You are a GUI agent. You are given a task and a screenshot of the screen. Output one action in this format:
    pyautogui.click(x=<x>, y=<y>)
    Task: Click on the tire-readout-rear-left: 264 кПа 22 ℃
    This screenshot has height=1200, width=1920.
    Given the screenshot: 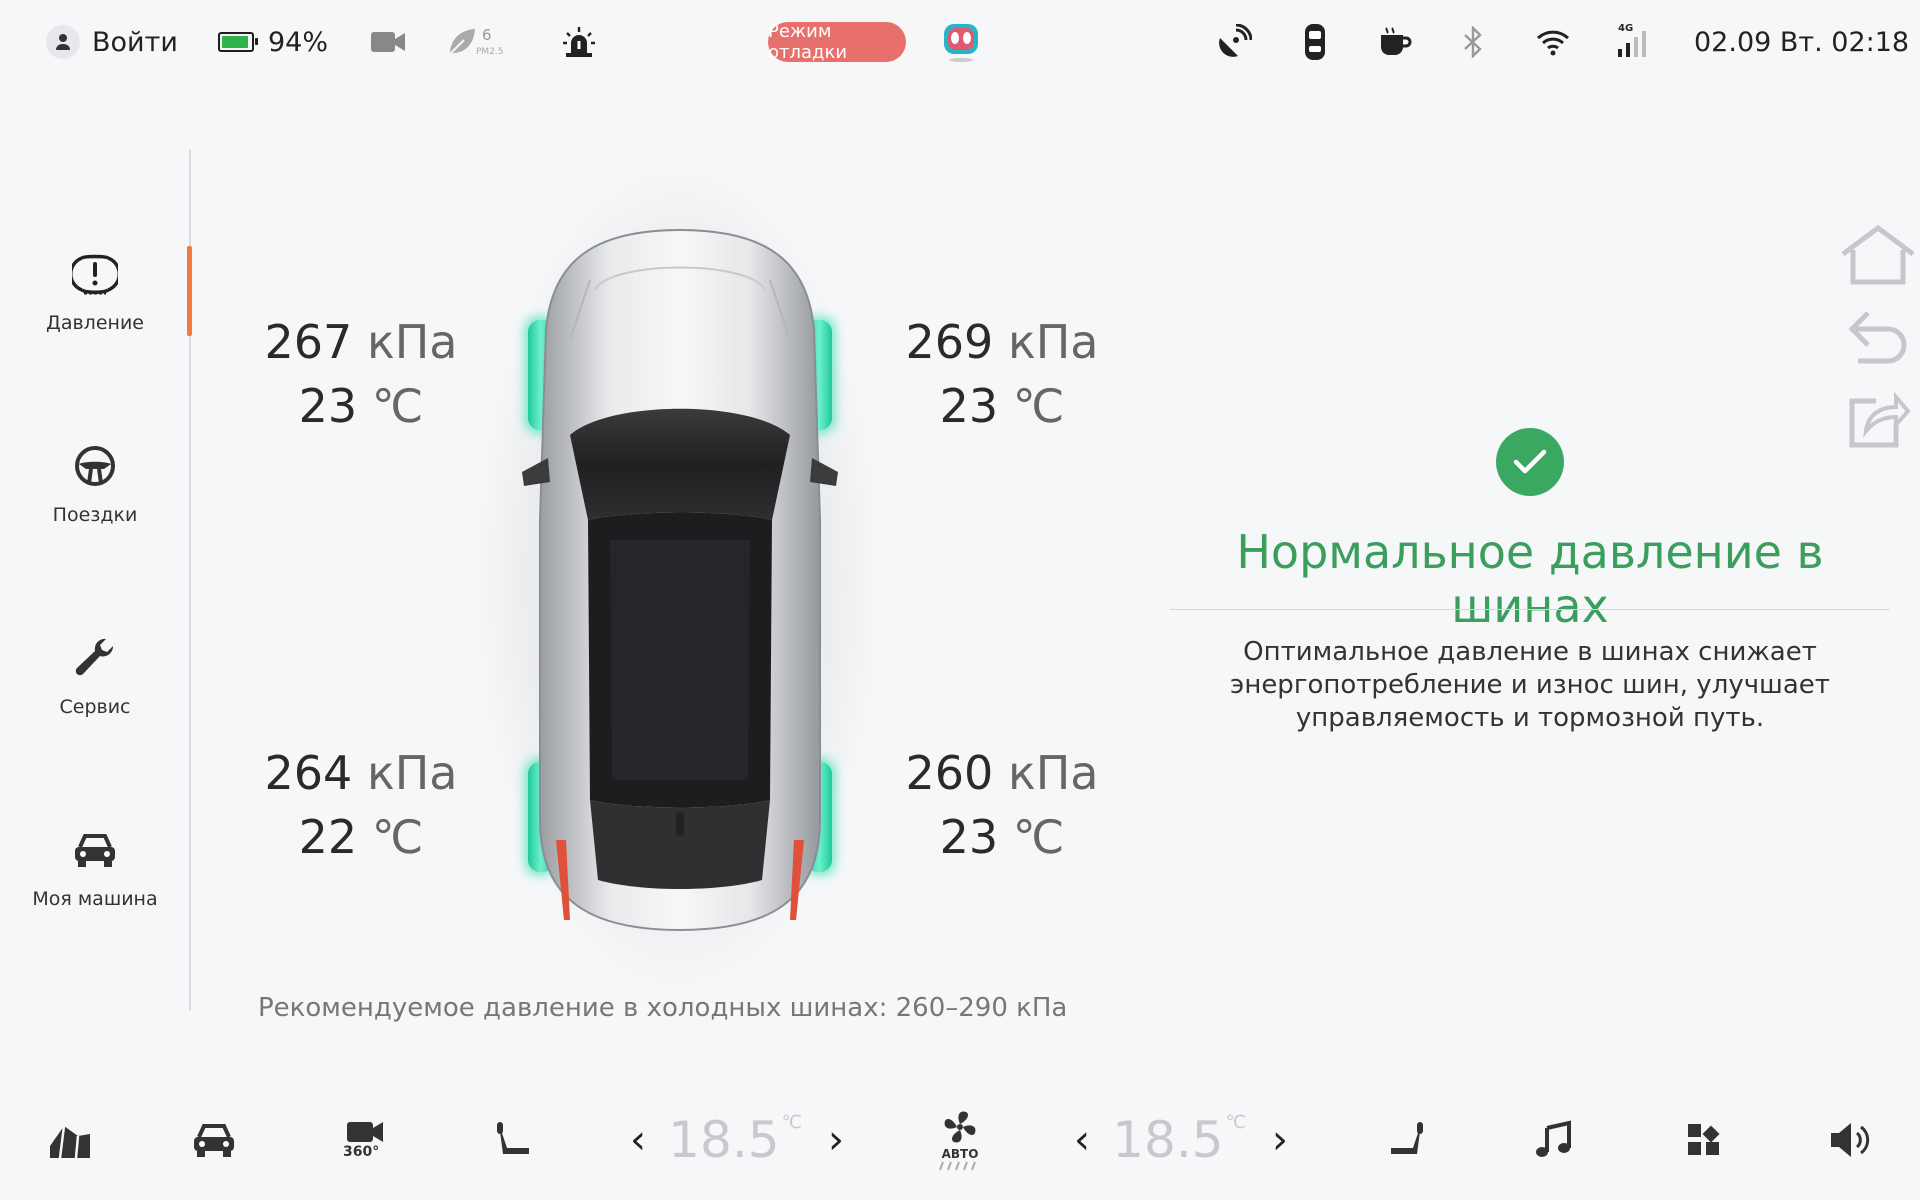 What is the action you would take?
    pyautogui.click(x=361, y=805)
    